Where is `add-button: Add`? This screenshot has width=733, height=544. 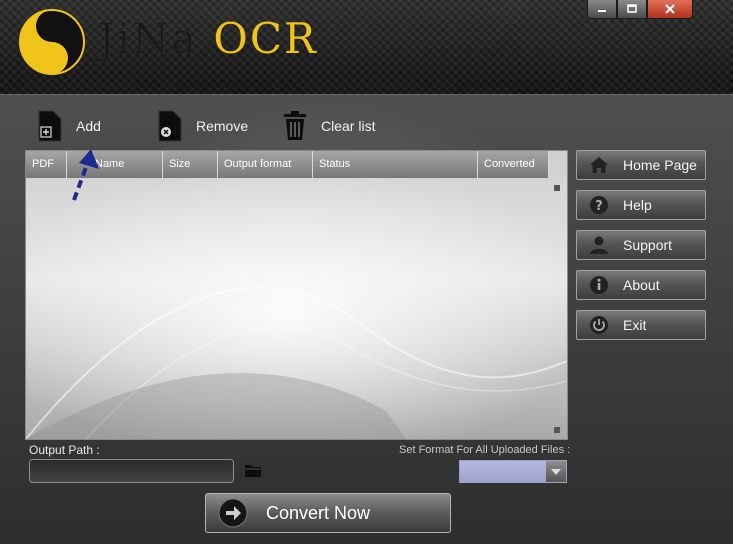
add-button: Add is located at coordinates (69, 126).